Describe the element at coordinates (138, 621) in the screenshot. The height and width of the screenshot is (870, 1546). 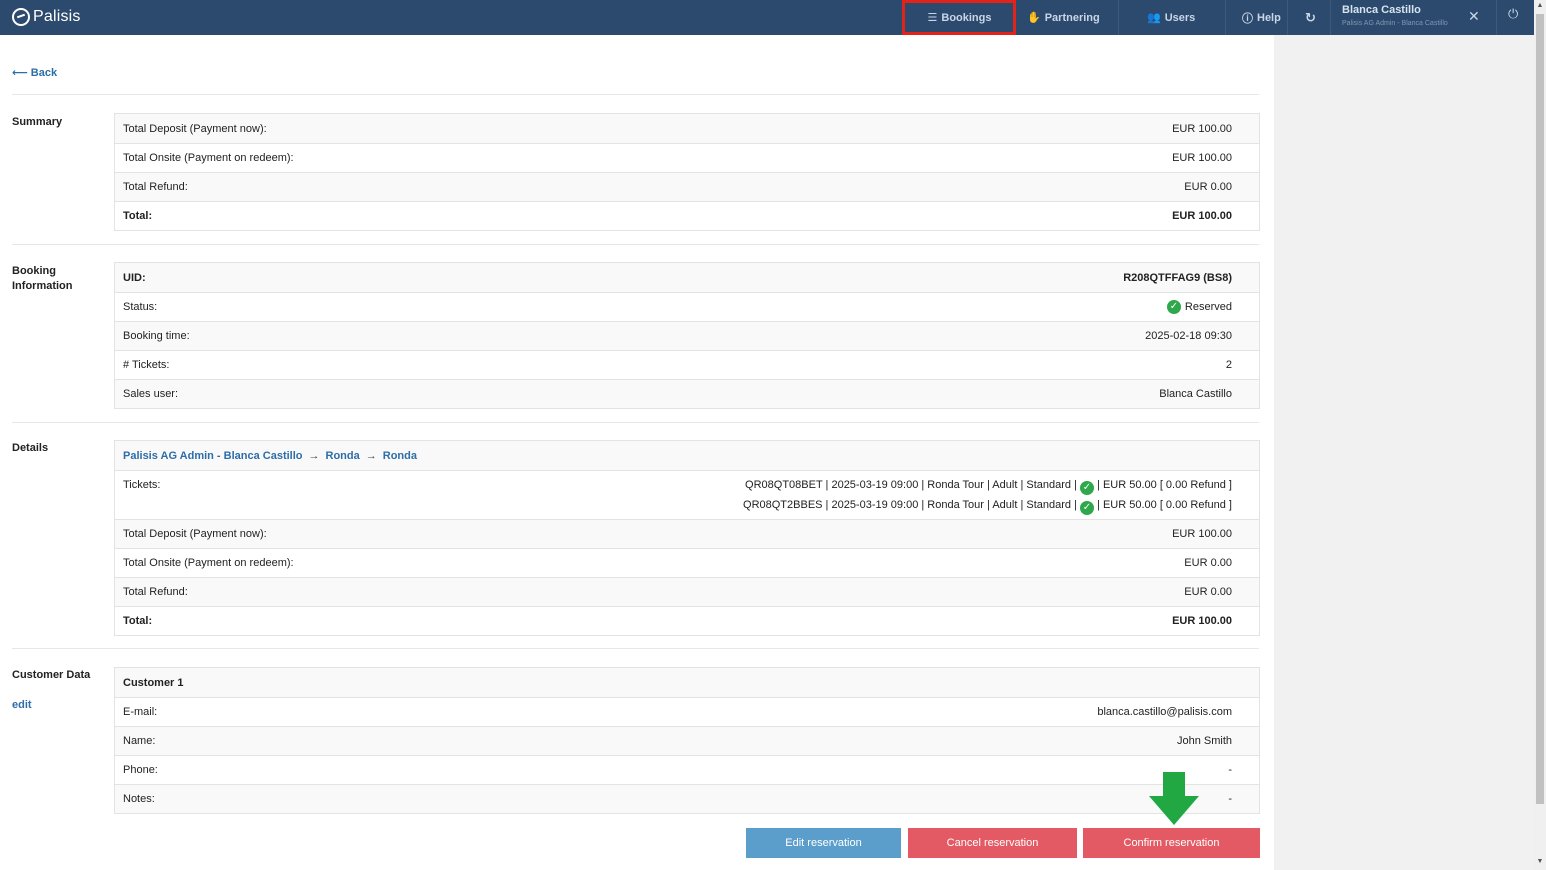
I see `row-label: Total:` at that location.